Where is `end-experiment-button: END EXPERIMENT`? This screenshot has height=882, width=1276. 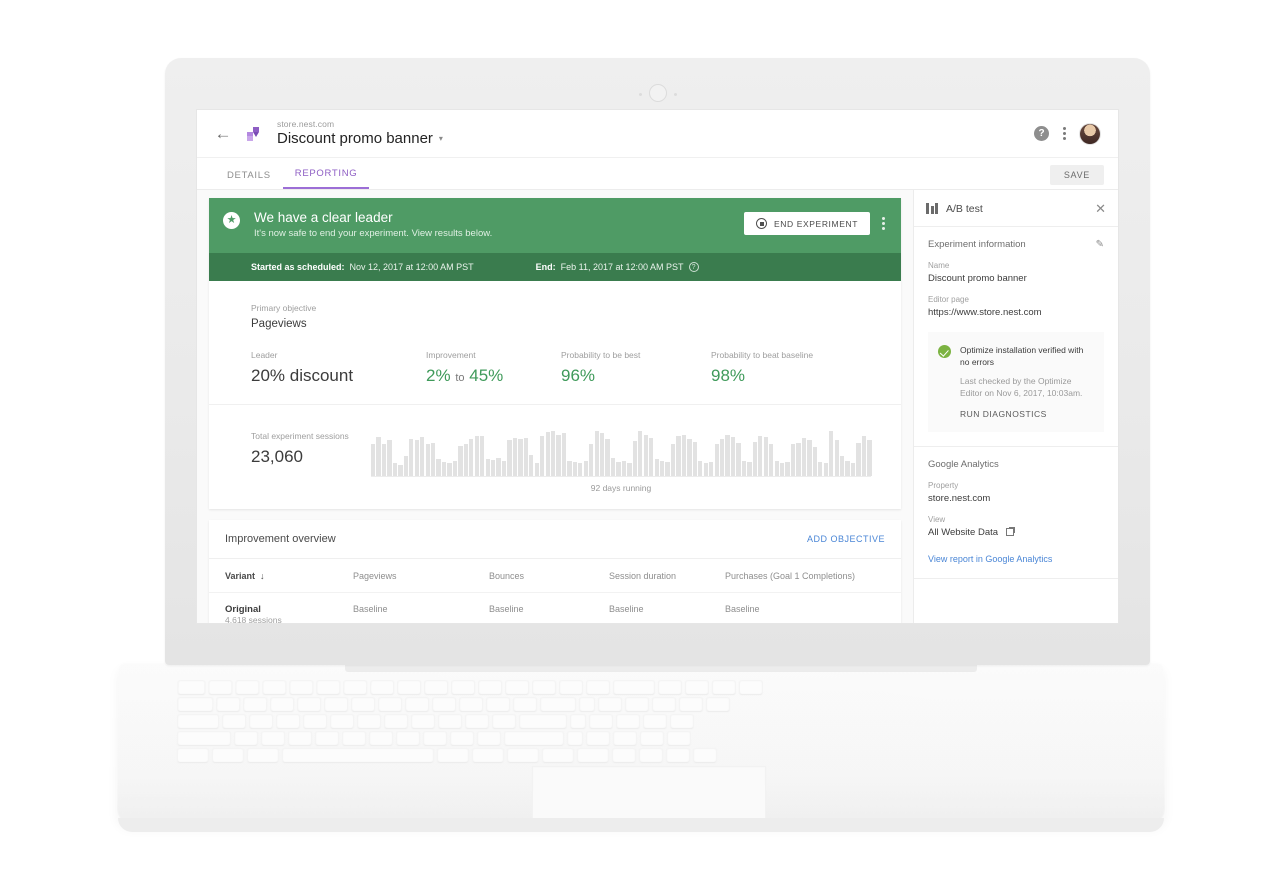 end-experiment-button: END EXPERIMENT is located at coordinates (807, 223).